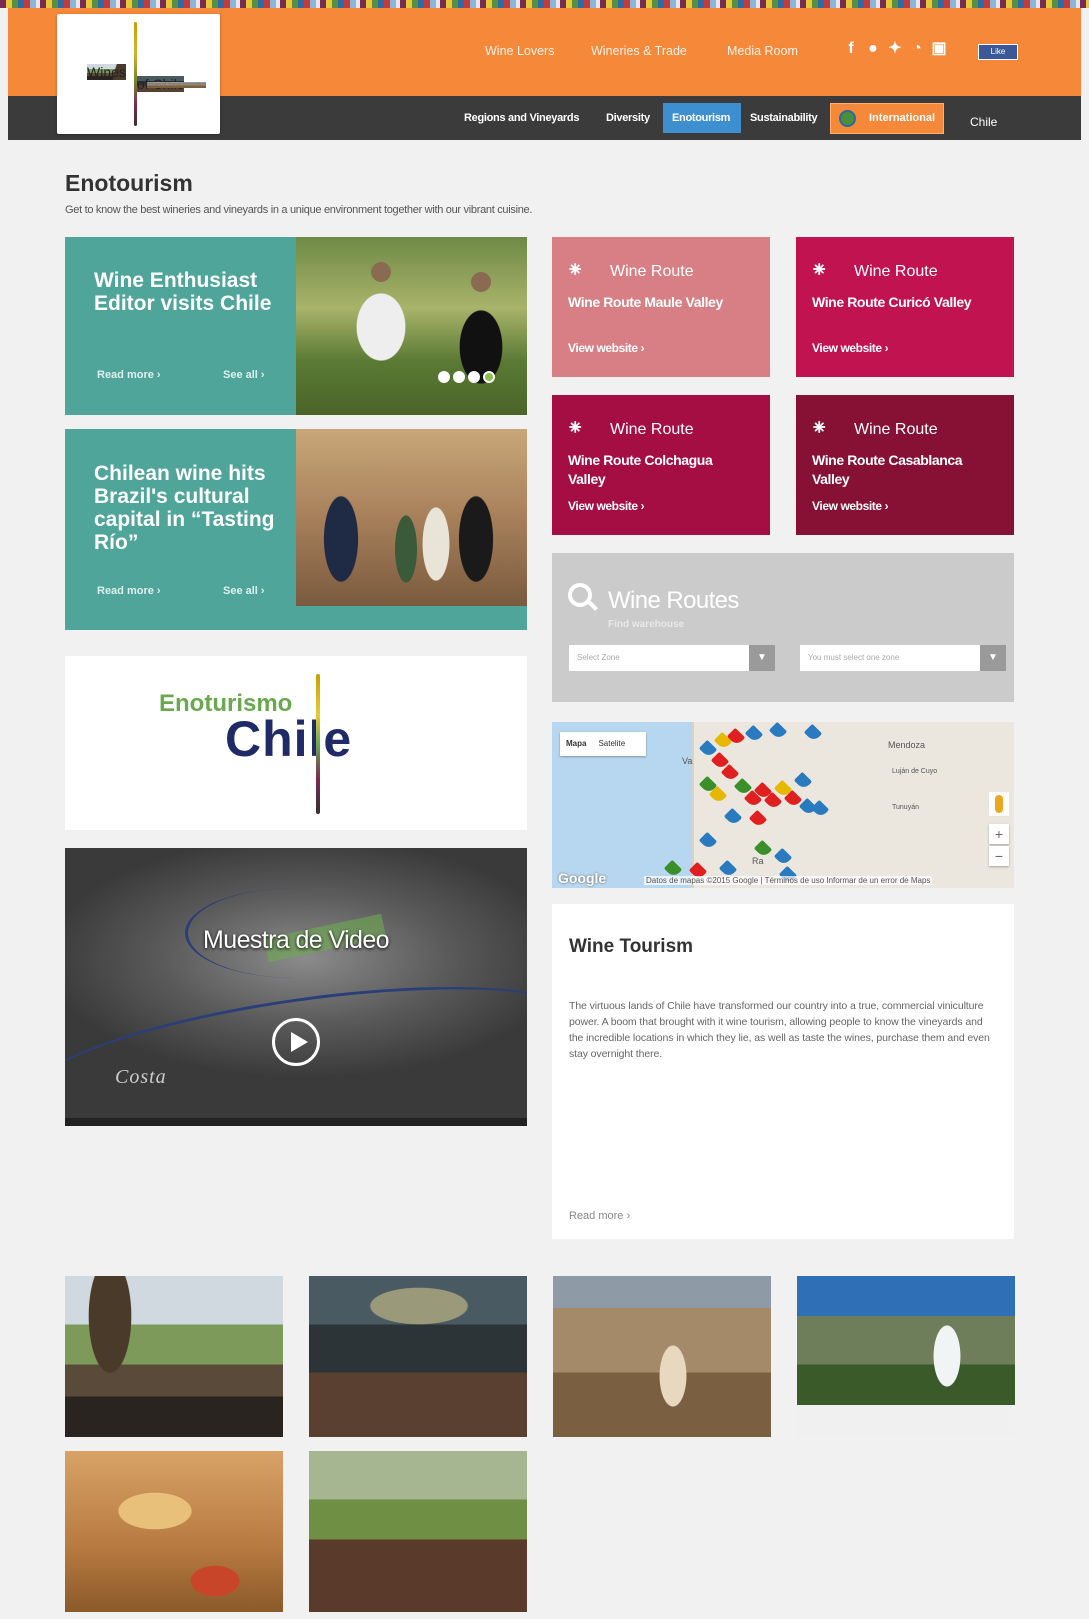  I want to click on international-button: International, so click(887, 118).